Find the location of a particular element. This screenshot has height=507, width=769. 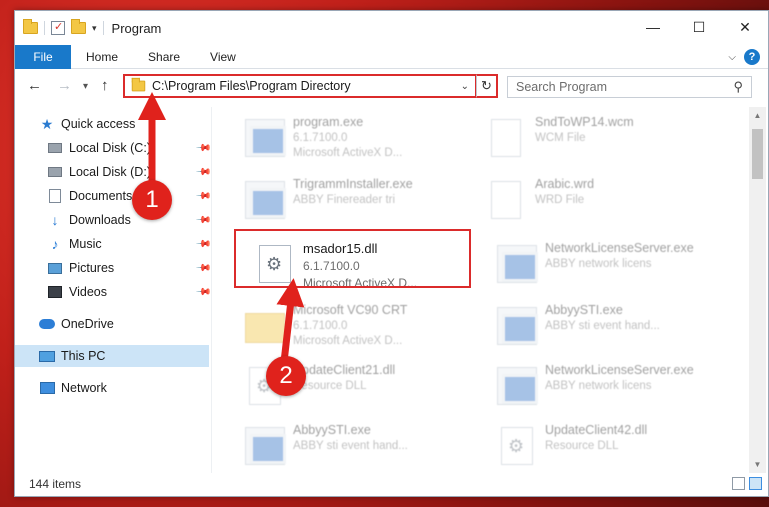

sidebar-item-downloads: ↓ Downloads 📌 is located at coordinates (129, 220).